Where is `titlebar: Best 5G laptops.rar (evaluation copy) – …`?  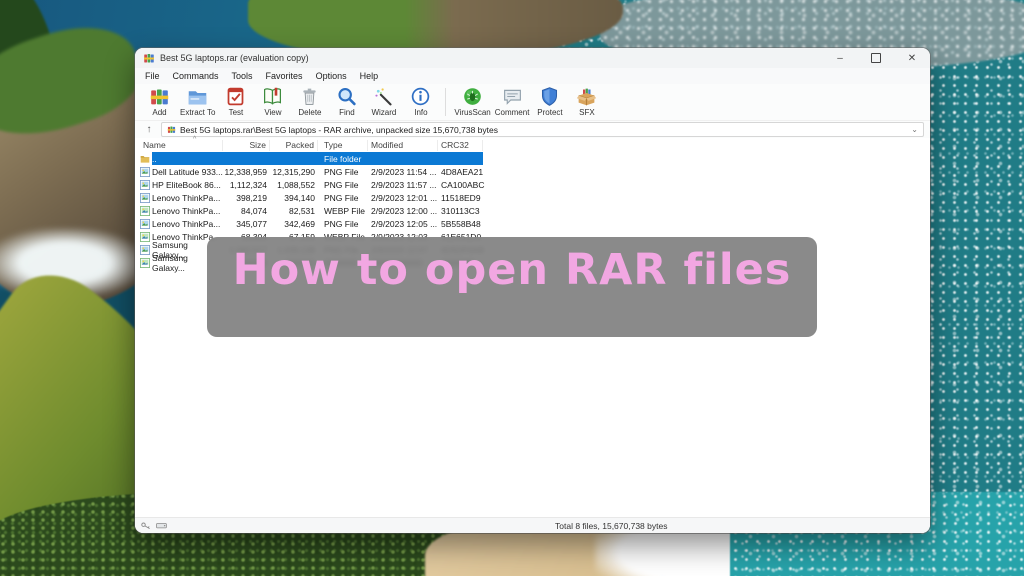 titlebar: Best 5G laptops.rar (evaluation copy) – … is located at coordinates (532, 58).